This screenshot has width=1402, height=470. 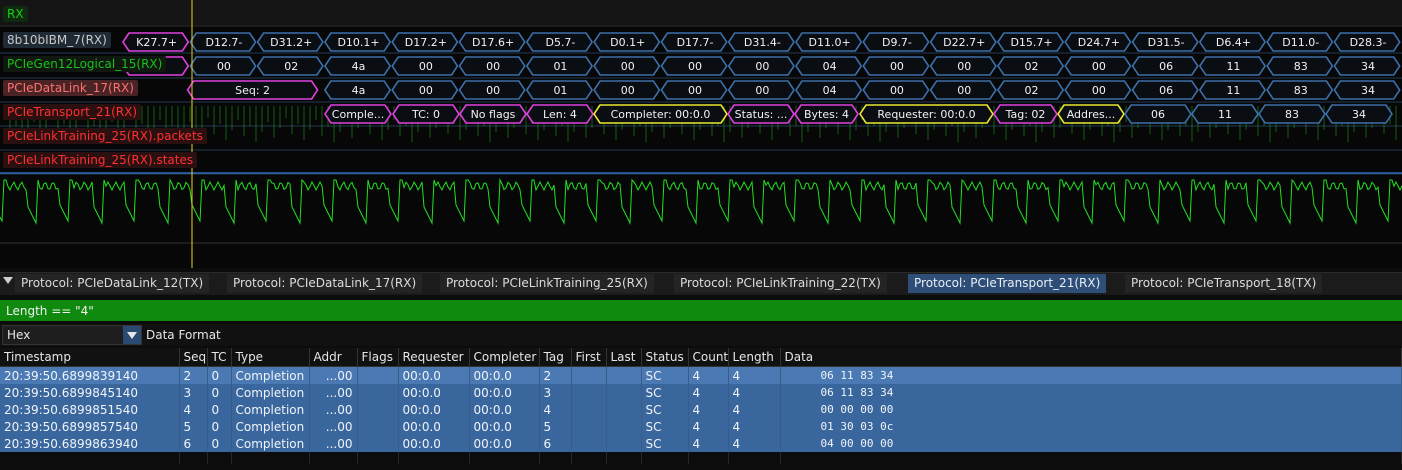 What do you see at coordinates (219, 357) in the screenshot?
I see `column-header: TC` at bounding box center [219, 357].